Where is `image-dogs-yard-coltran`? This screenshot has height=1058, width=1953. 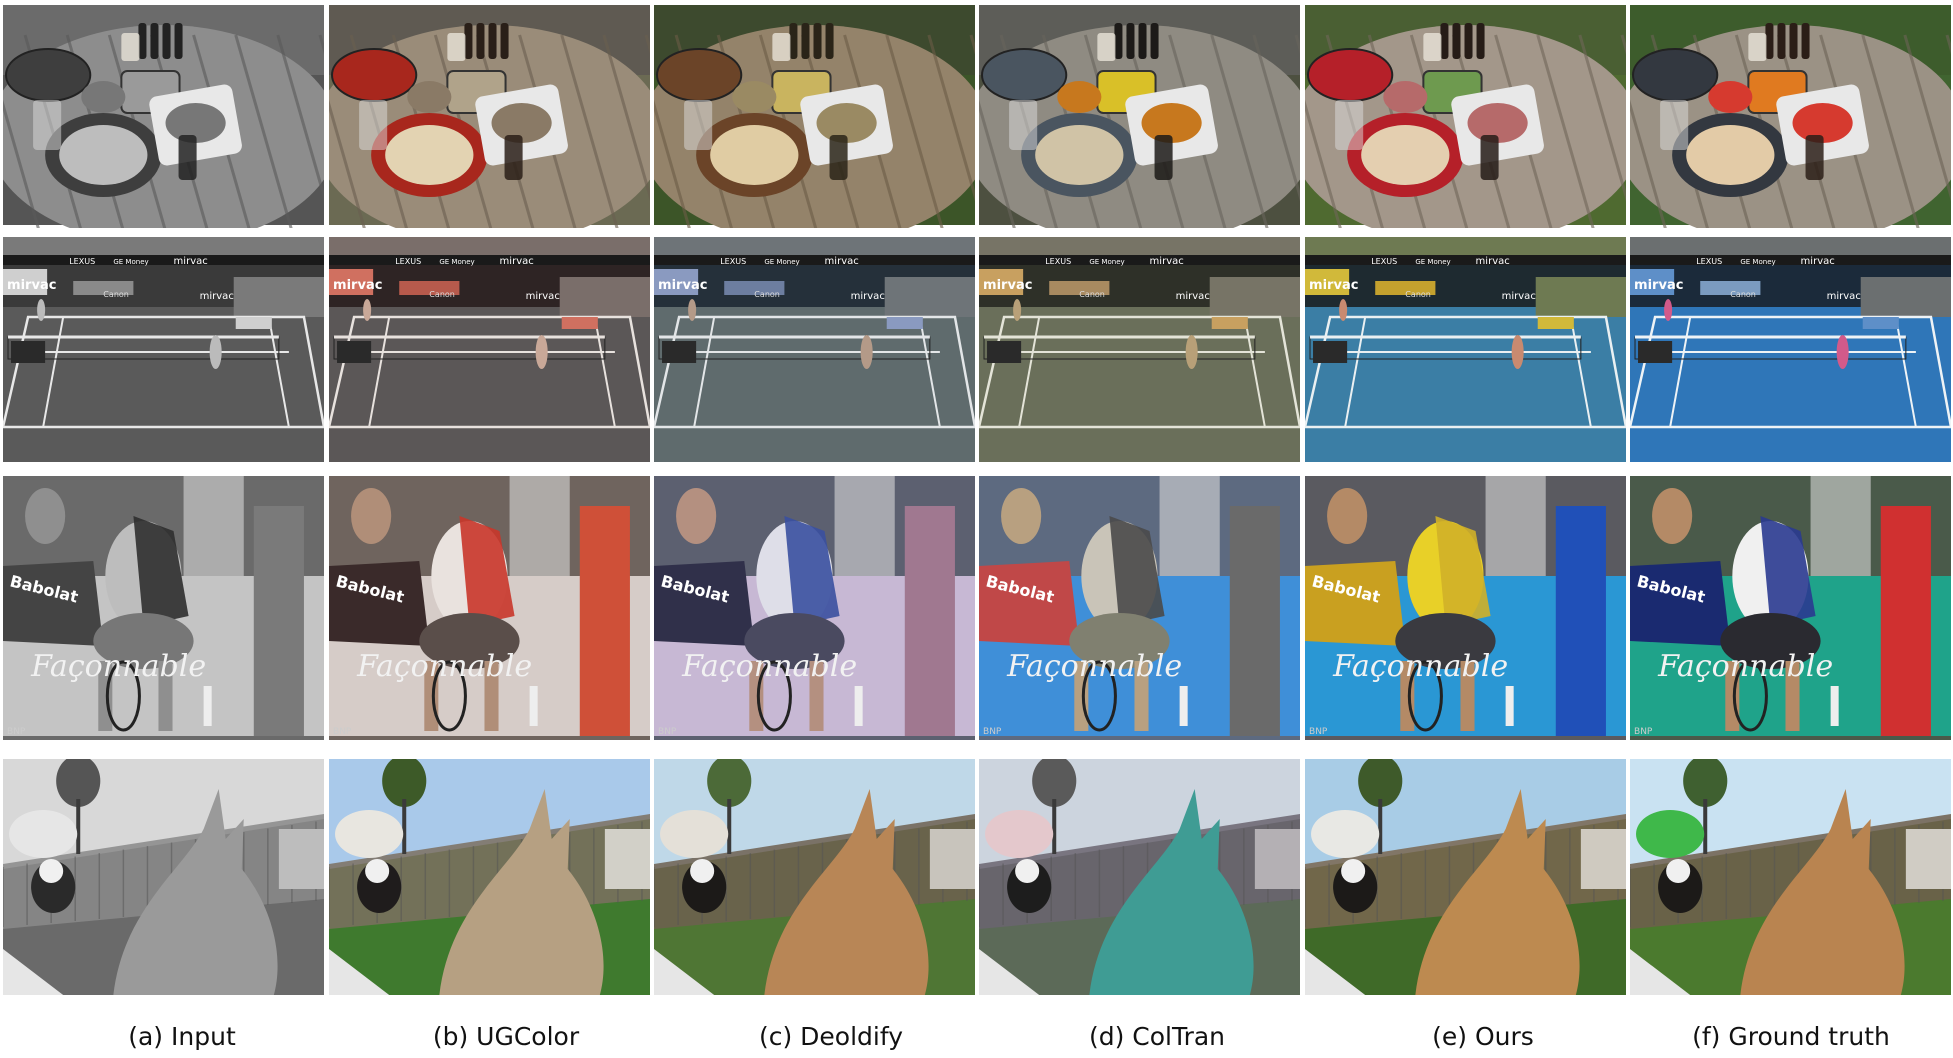
image-dogs-yard-coltran is located at coordinates (1139, 877).